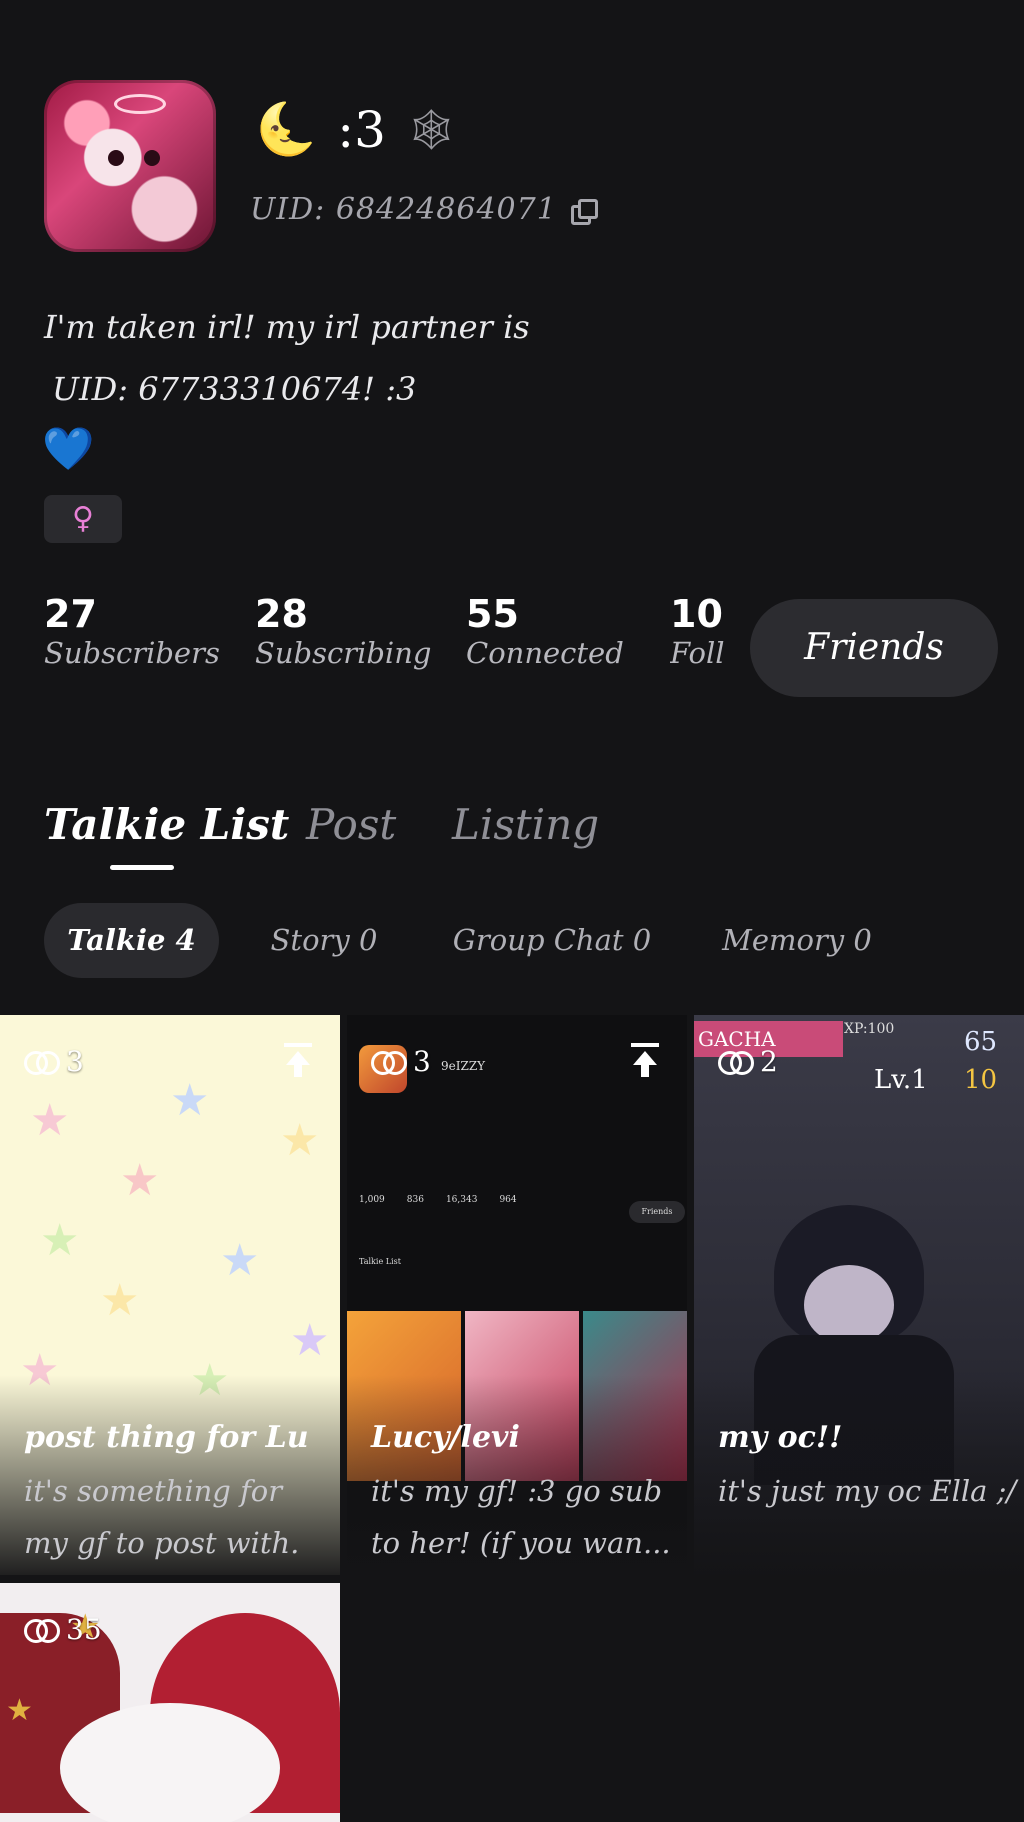 Image resolution: width=1024 pixels, height=1822 pixels. I want to click on chip-memory: Memory 0, so click(797, 940).